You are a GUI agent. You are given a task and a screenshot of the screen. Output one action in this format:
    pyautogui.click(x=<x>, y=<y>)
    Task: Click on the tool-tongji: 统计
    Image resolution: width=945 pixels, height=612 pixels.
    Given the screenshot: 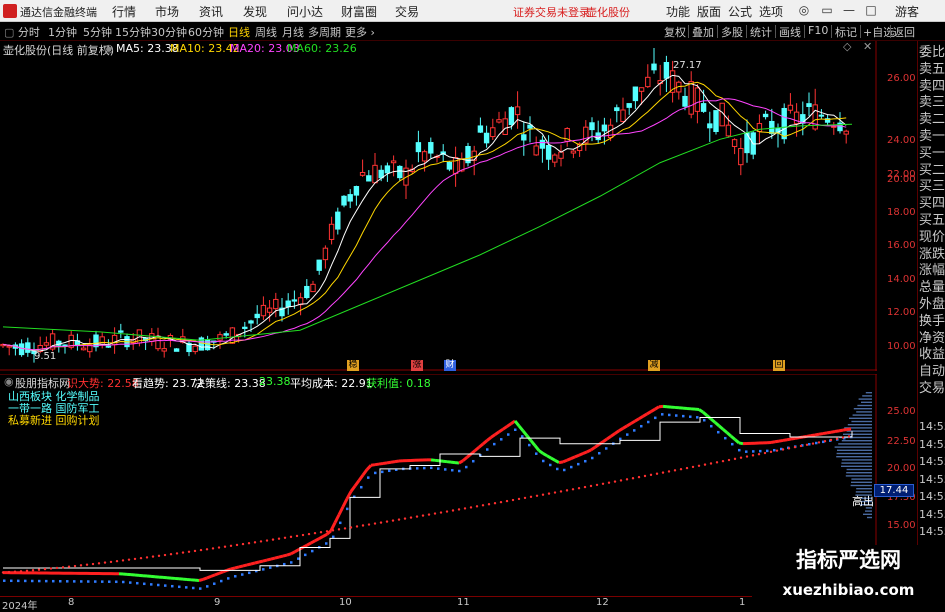 What is the action you would take?
    pyautogui.click(x=761, y=32)
    